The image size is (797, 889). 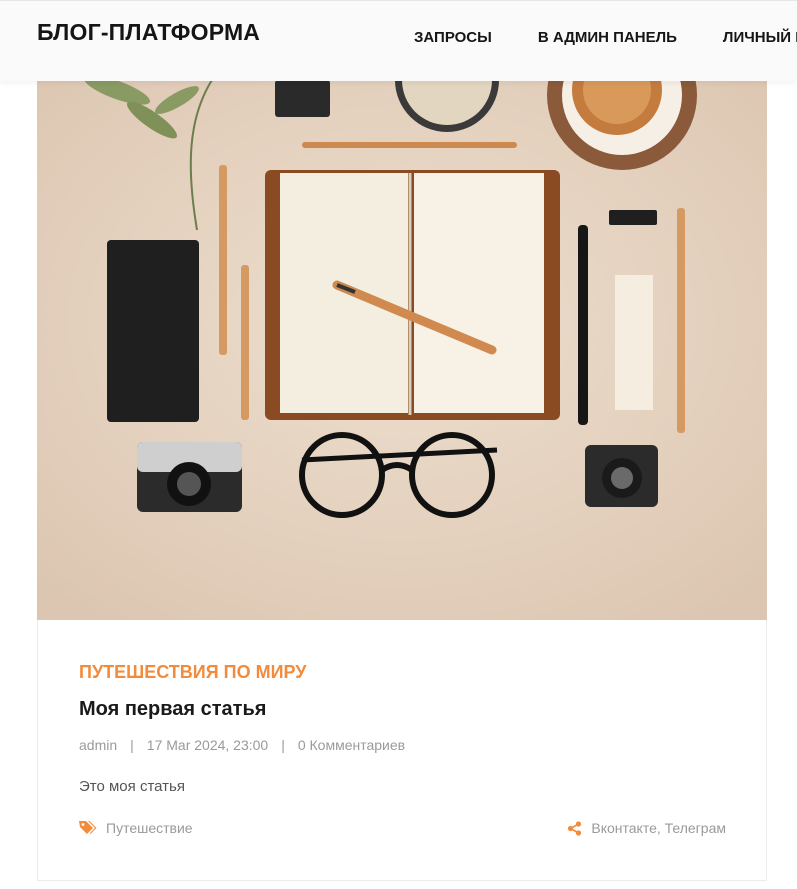 What do you see at coordinates (760, 37) in the screenshot?
I see `nav-item-personal-account: ЛИЧНЫЙ КАБИНЕТ` at bounding box center [760, 37].